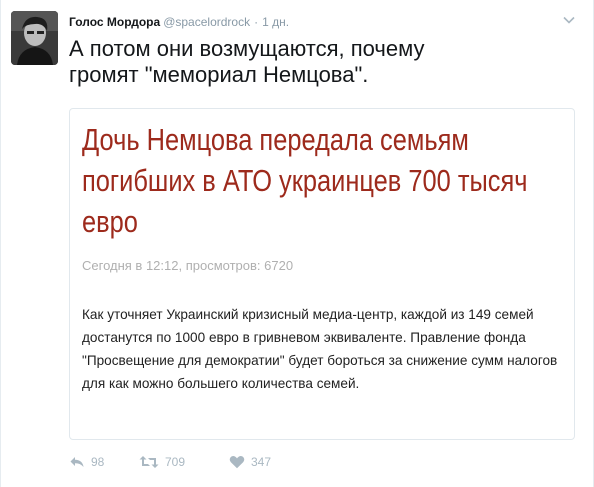 This screenshot has height=487, width=594. I want to click on retweet-count: 709, so click(175, 462).